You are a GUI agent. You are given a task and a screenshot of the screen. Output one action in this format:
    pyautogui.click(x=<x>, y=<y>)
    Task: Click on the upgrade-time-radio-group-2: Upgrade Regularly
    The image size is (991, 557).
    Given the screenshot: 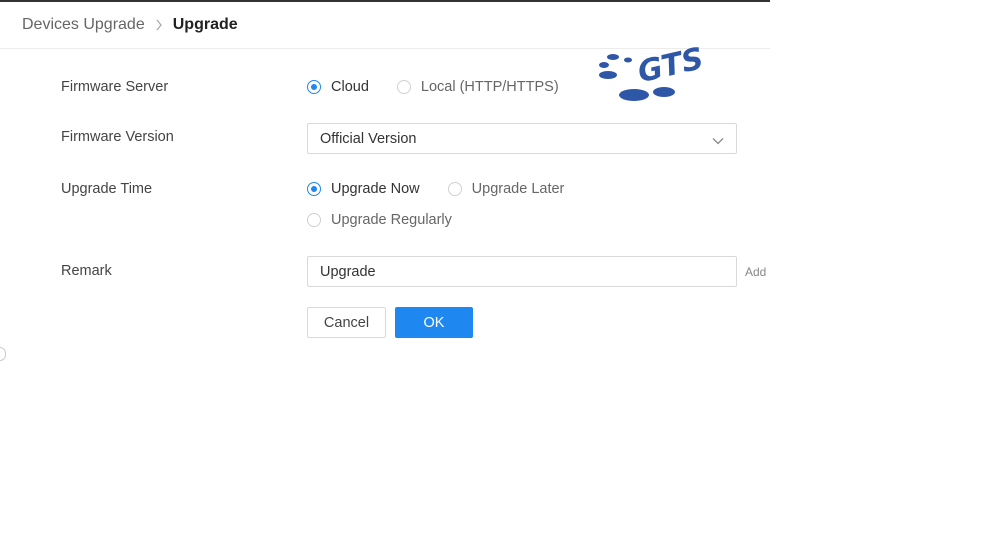 What is the action you would take?
    pyautogui.click(x=379, y=220)
    